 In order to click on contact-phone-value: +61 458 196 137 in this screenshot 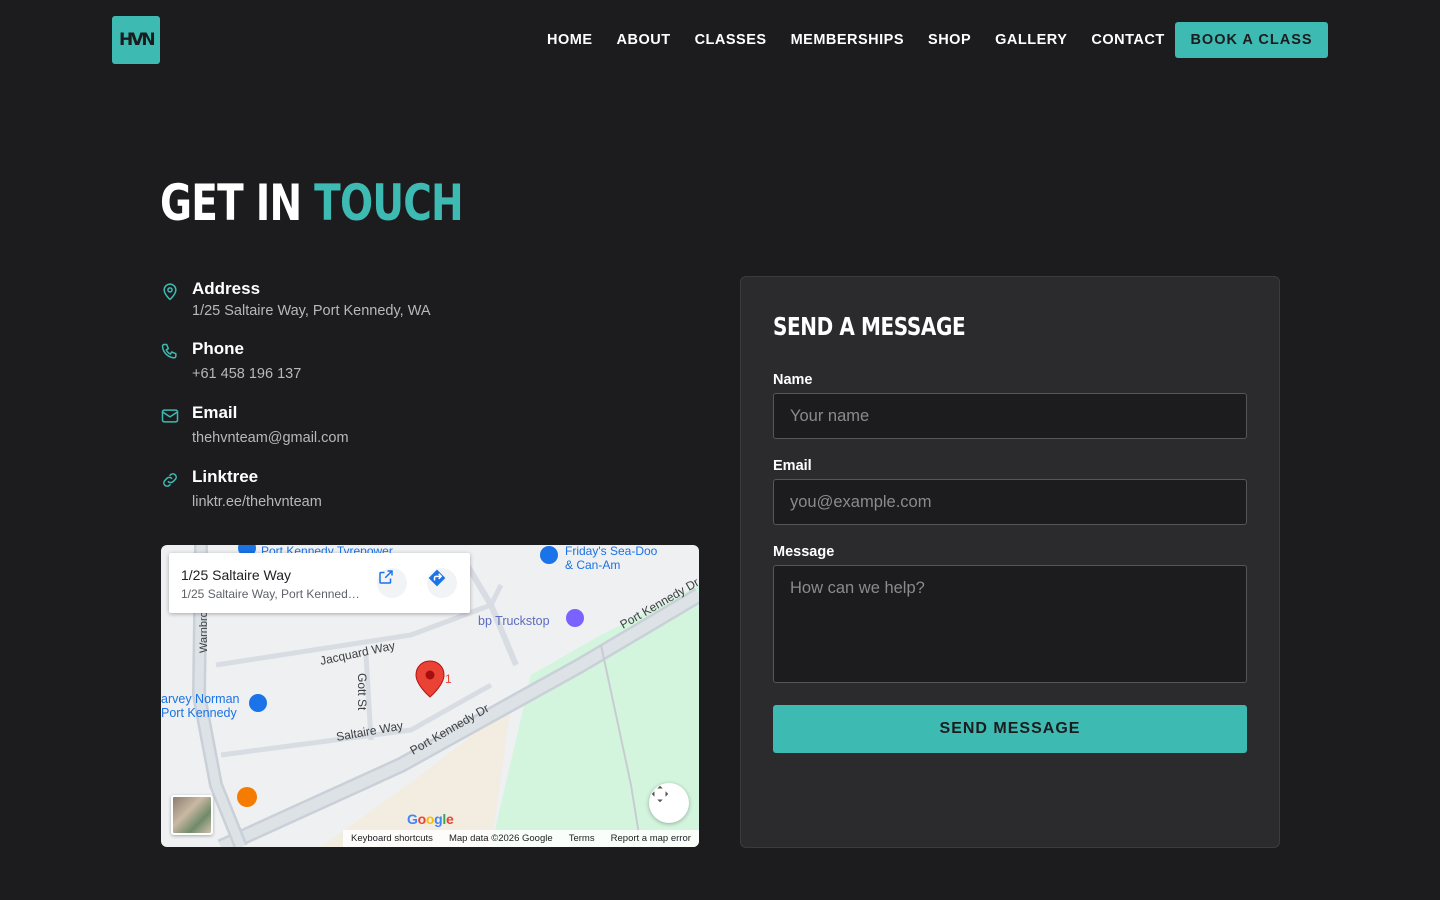, I will do `click(246, 374)`.